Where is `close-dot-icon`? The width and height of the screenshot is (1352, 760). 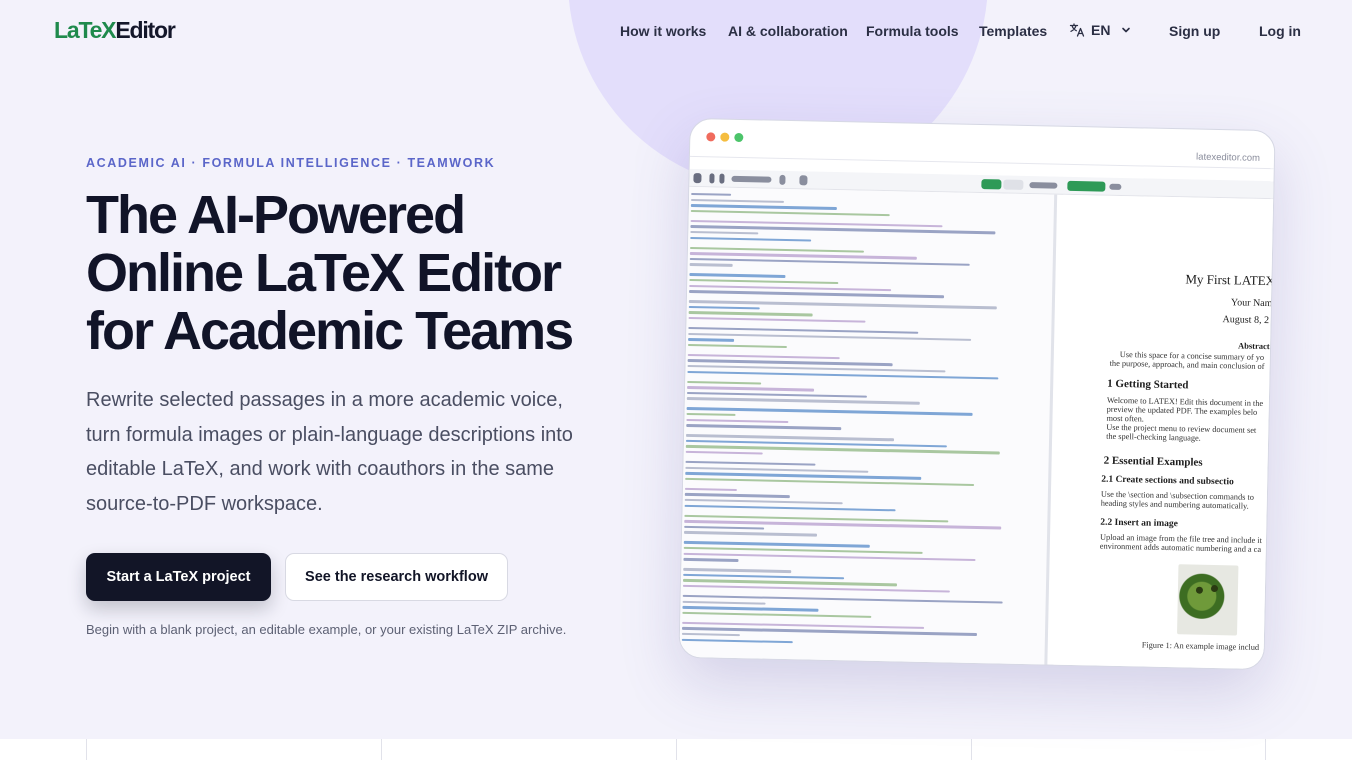 close-dot-icon is located at coordinates (711, 137).